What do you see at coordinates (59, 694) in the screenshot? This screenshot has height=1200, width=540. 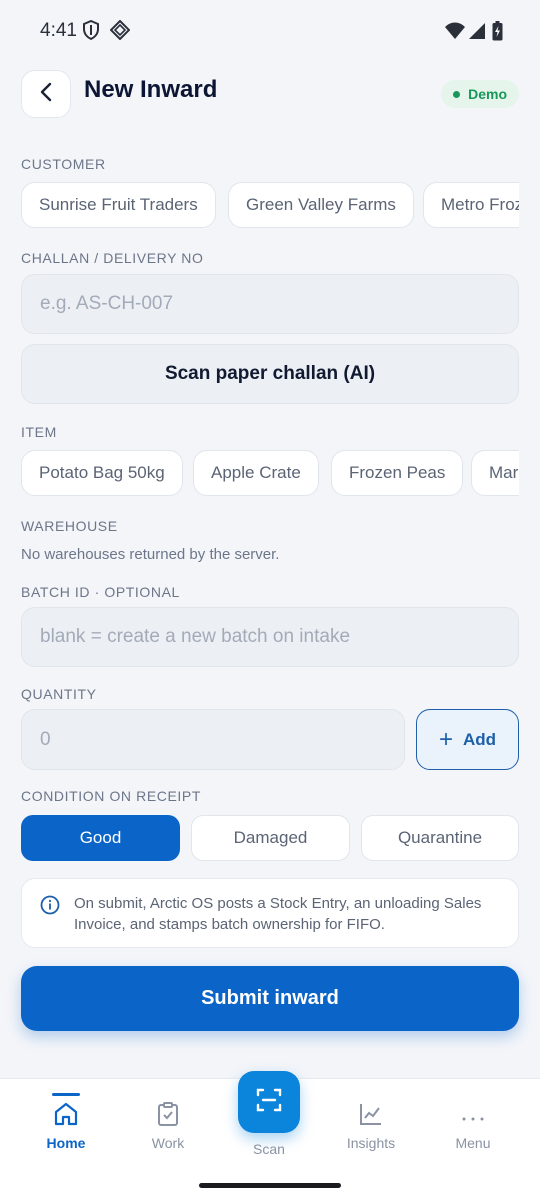 I see `quantity-label: QUANTITY` at bounding box center [59, 694].